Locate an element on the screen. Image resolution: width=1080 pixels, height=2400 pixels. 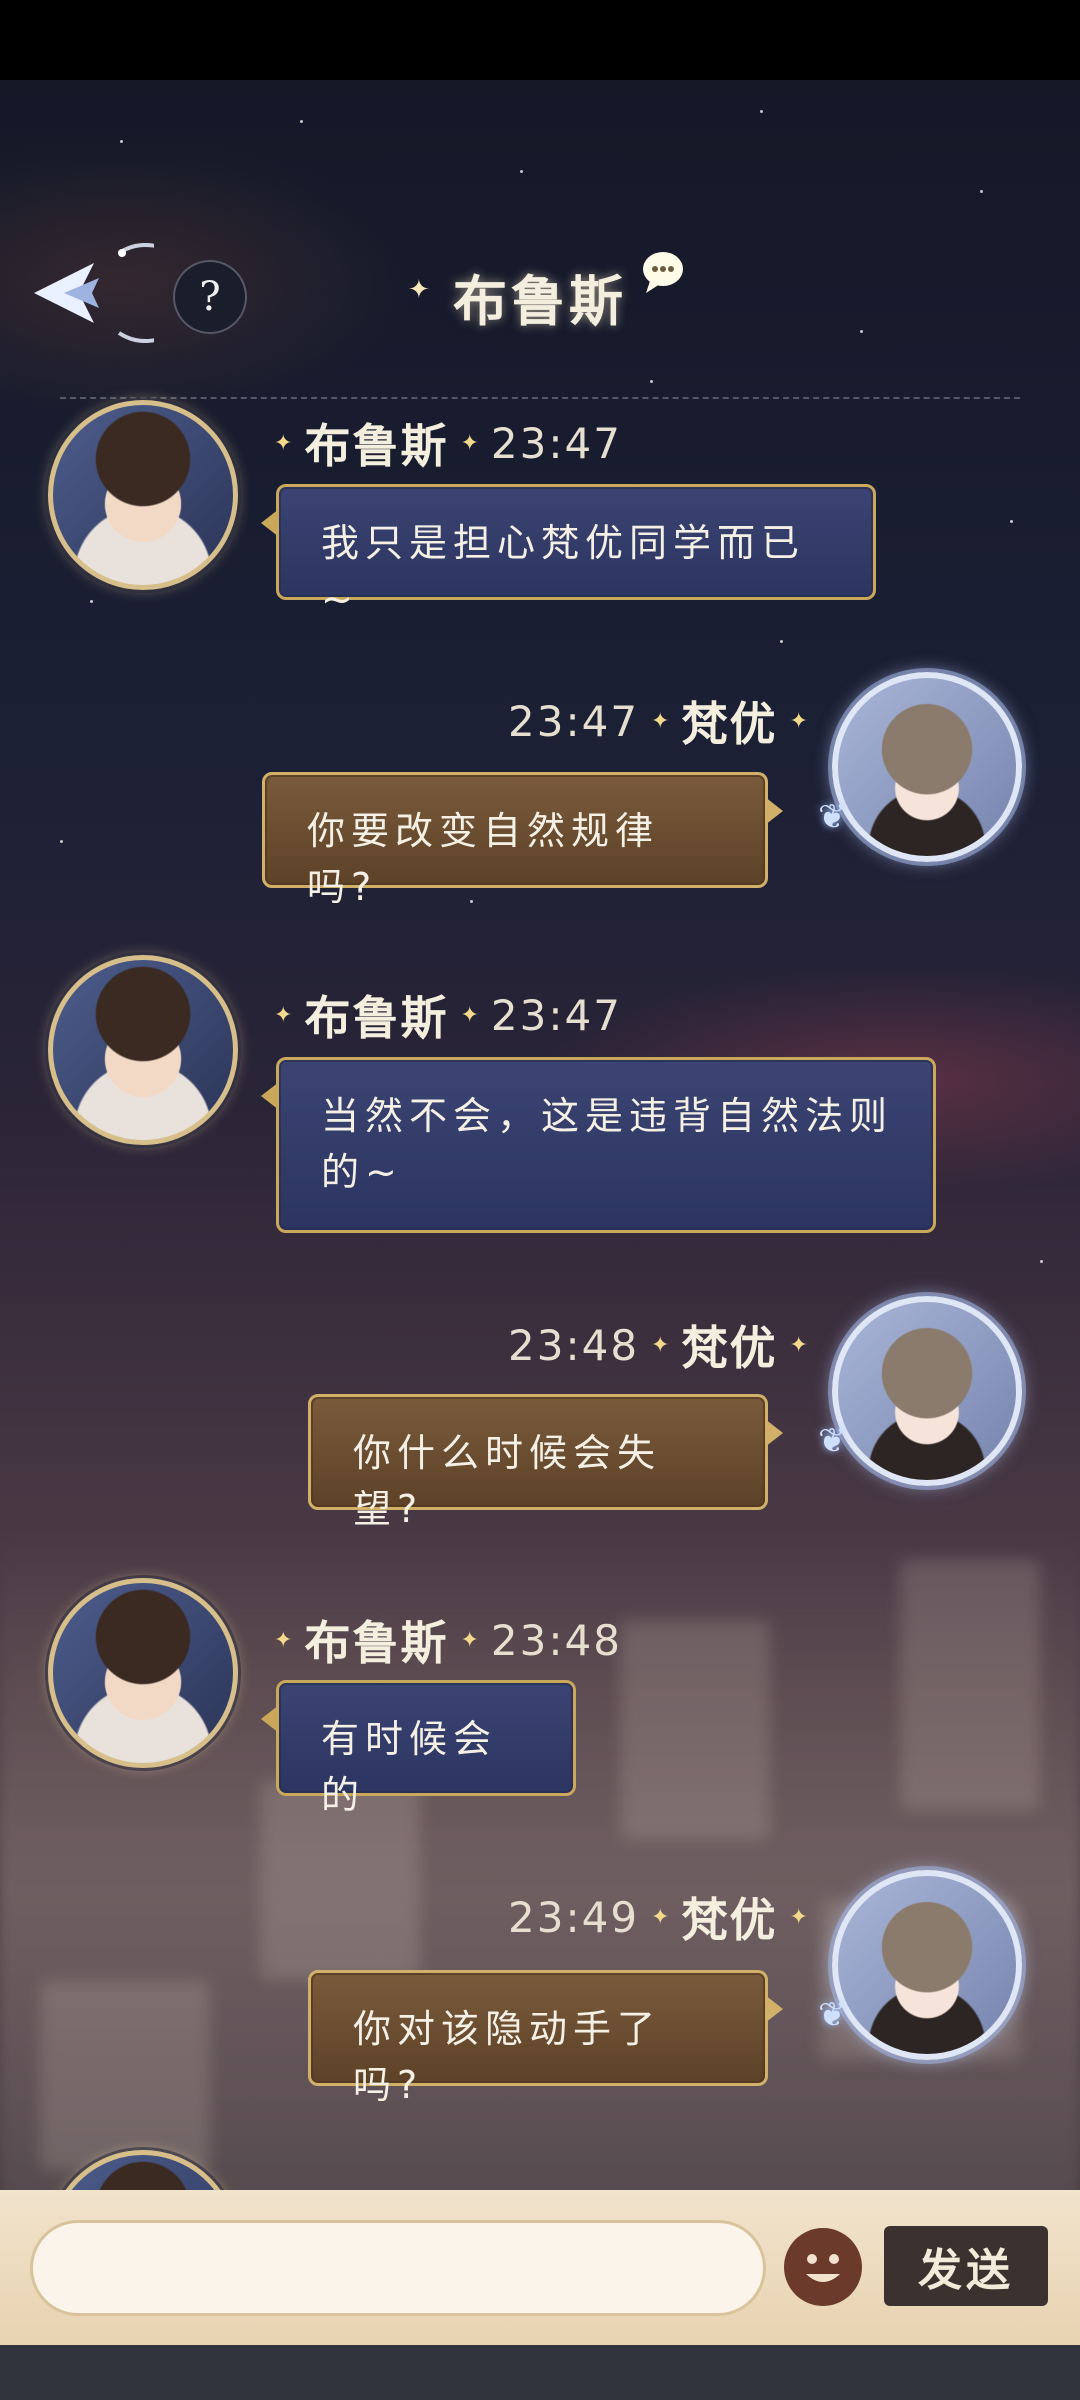
message-meta: 23:47 ✦ 梵优 ✦ is located at coordinates (664, 721).